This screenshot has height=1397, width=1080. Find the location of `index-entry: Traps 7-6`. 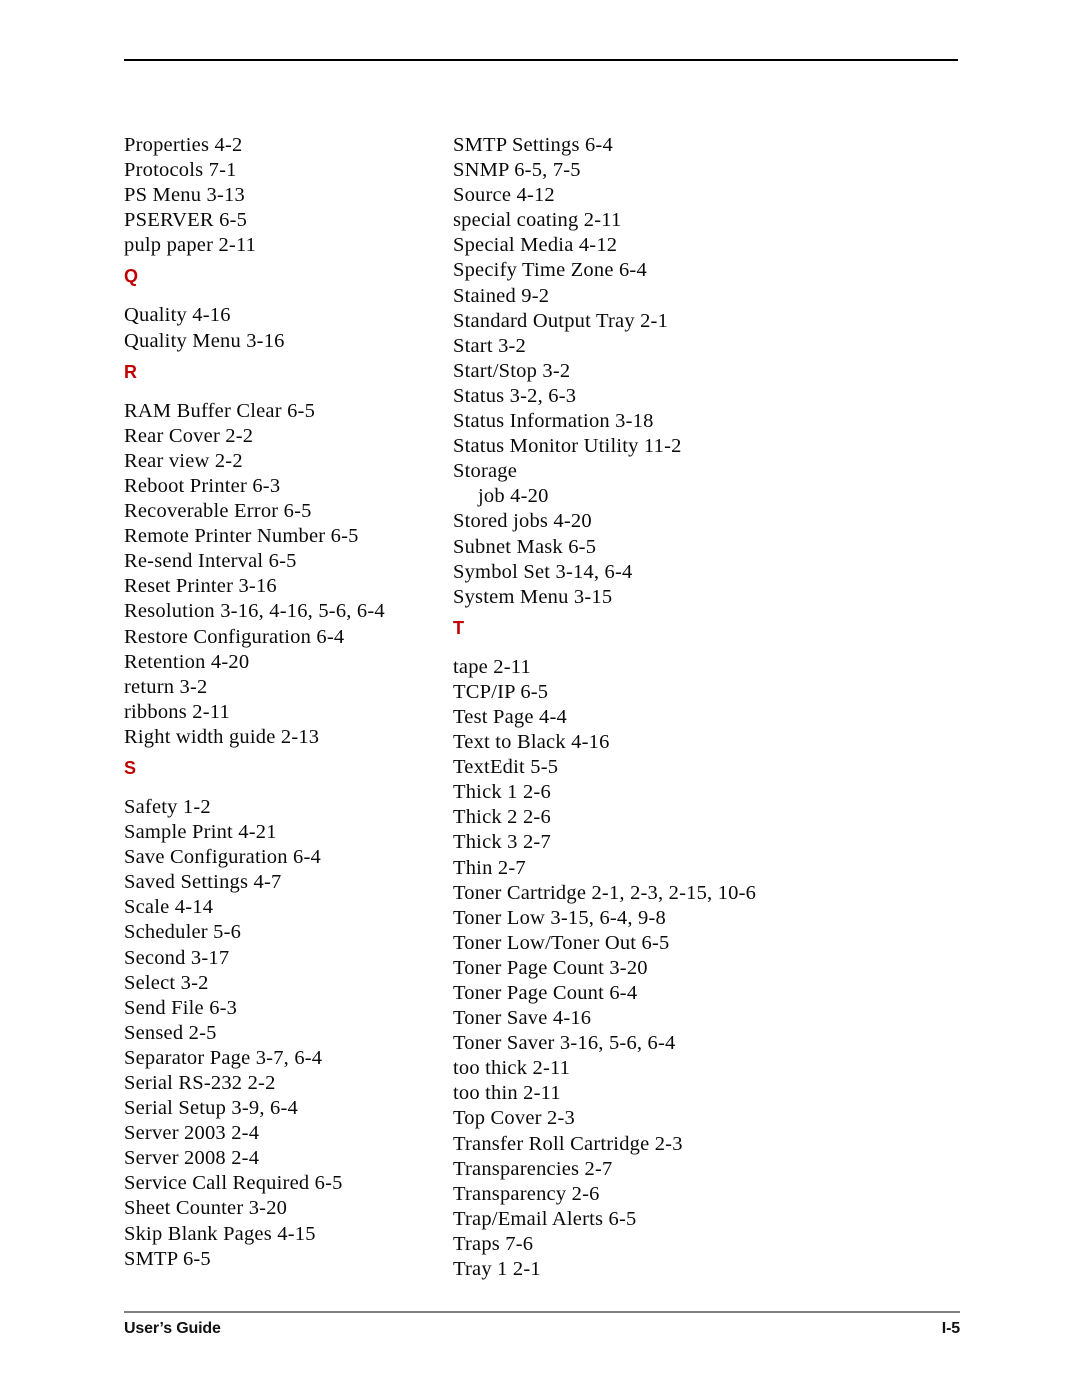

index-entry: Traps 7-6 is located at coordinates (493, 1243).